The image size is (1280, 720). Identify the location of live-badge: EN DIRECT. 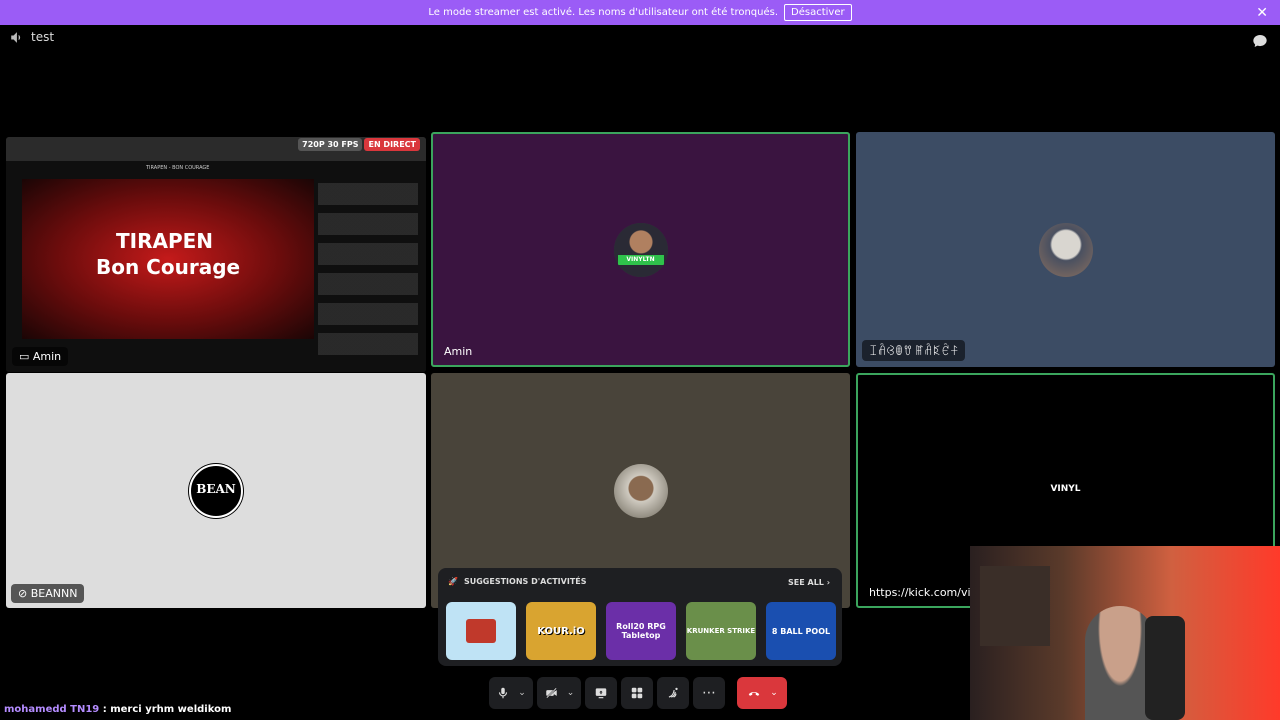
(392, 144).